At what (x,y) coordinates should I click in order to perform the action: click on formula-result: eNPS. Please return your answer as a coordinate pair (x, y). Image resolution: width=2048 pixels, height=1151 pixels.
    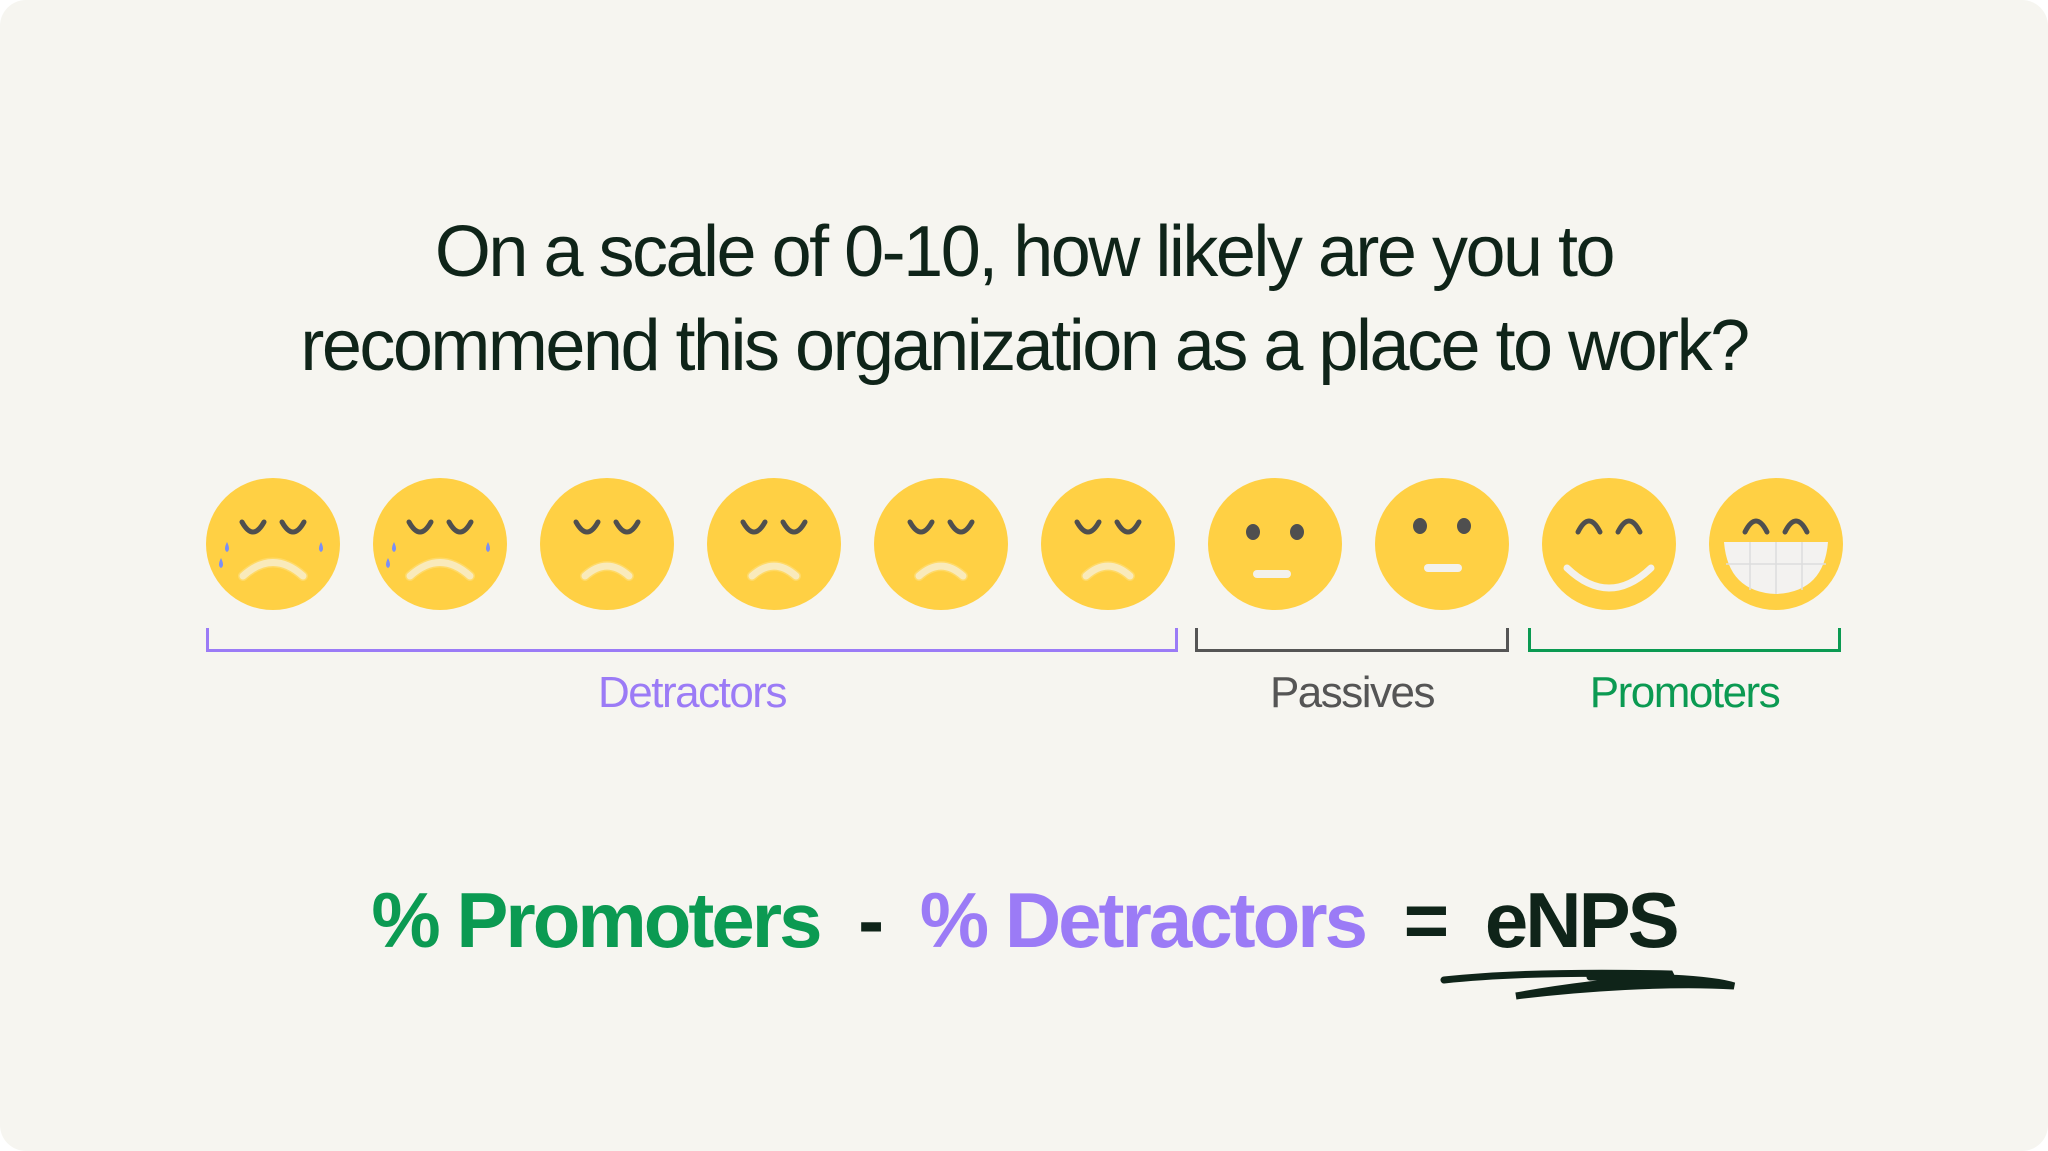
    Looking at the image, I should click on (1582, 920).